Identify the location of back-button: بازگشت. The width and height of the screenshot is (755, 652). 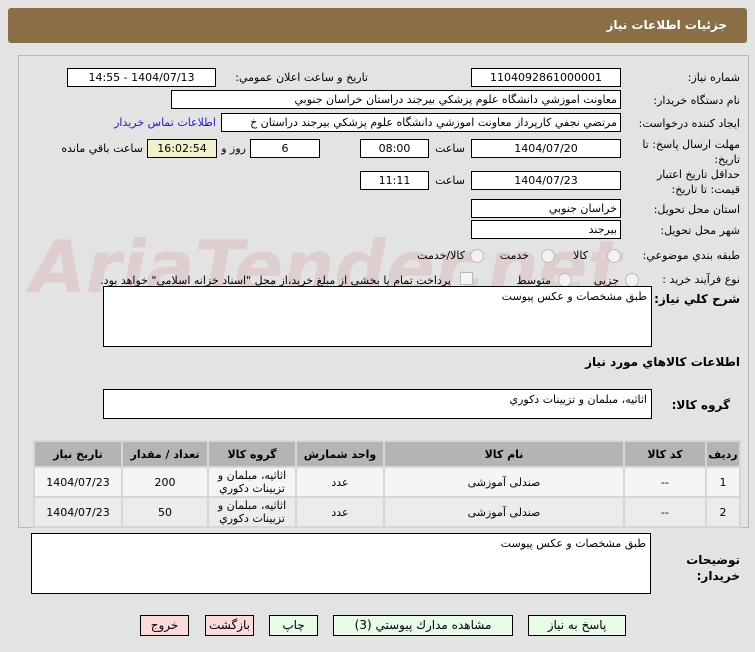
(229, 625).